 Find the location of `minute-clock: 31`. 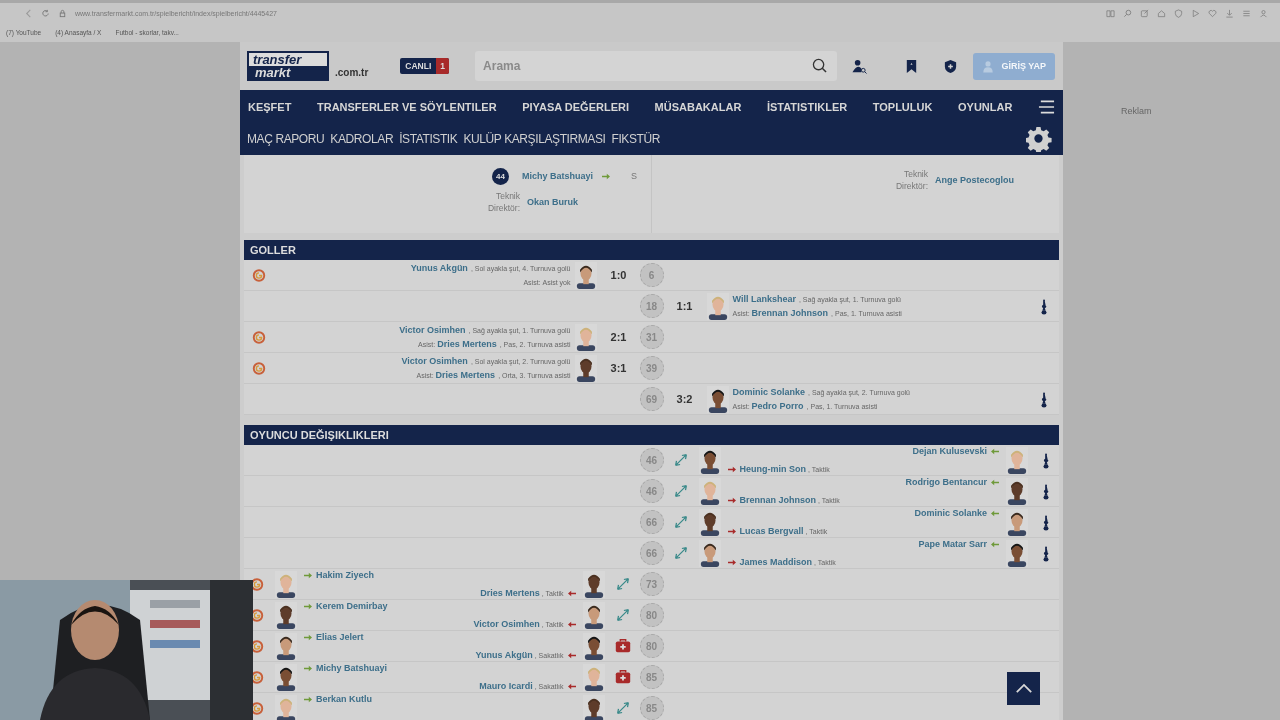

minute-clock: 31 is located at coordinates (651, 337).